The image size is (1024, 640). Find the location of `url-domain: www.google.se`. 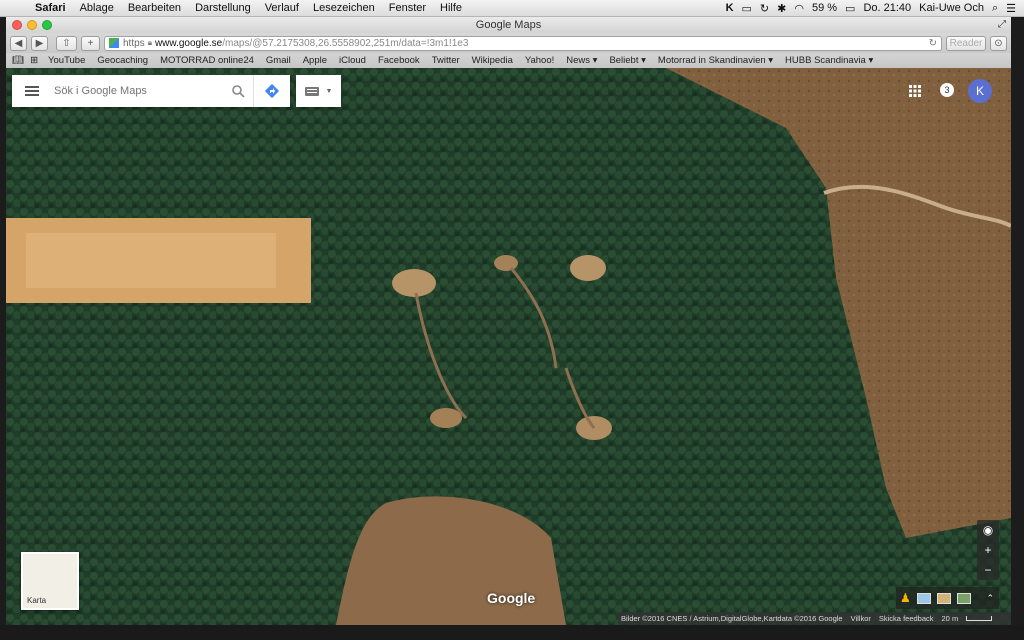

url-domain: www.google.se is located at coordinates (188, 43).